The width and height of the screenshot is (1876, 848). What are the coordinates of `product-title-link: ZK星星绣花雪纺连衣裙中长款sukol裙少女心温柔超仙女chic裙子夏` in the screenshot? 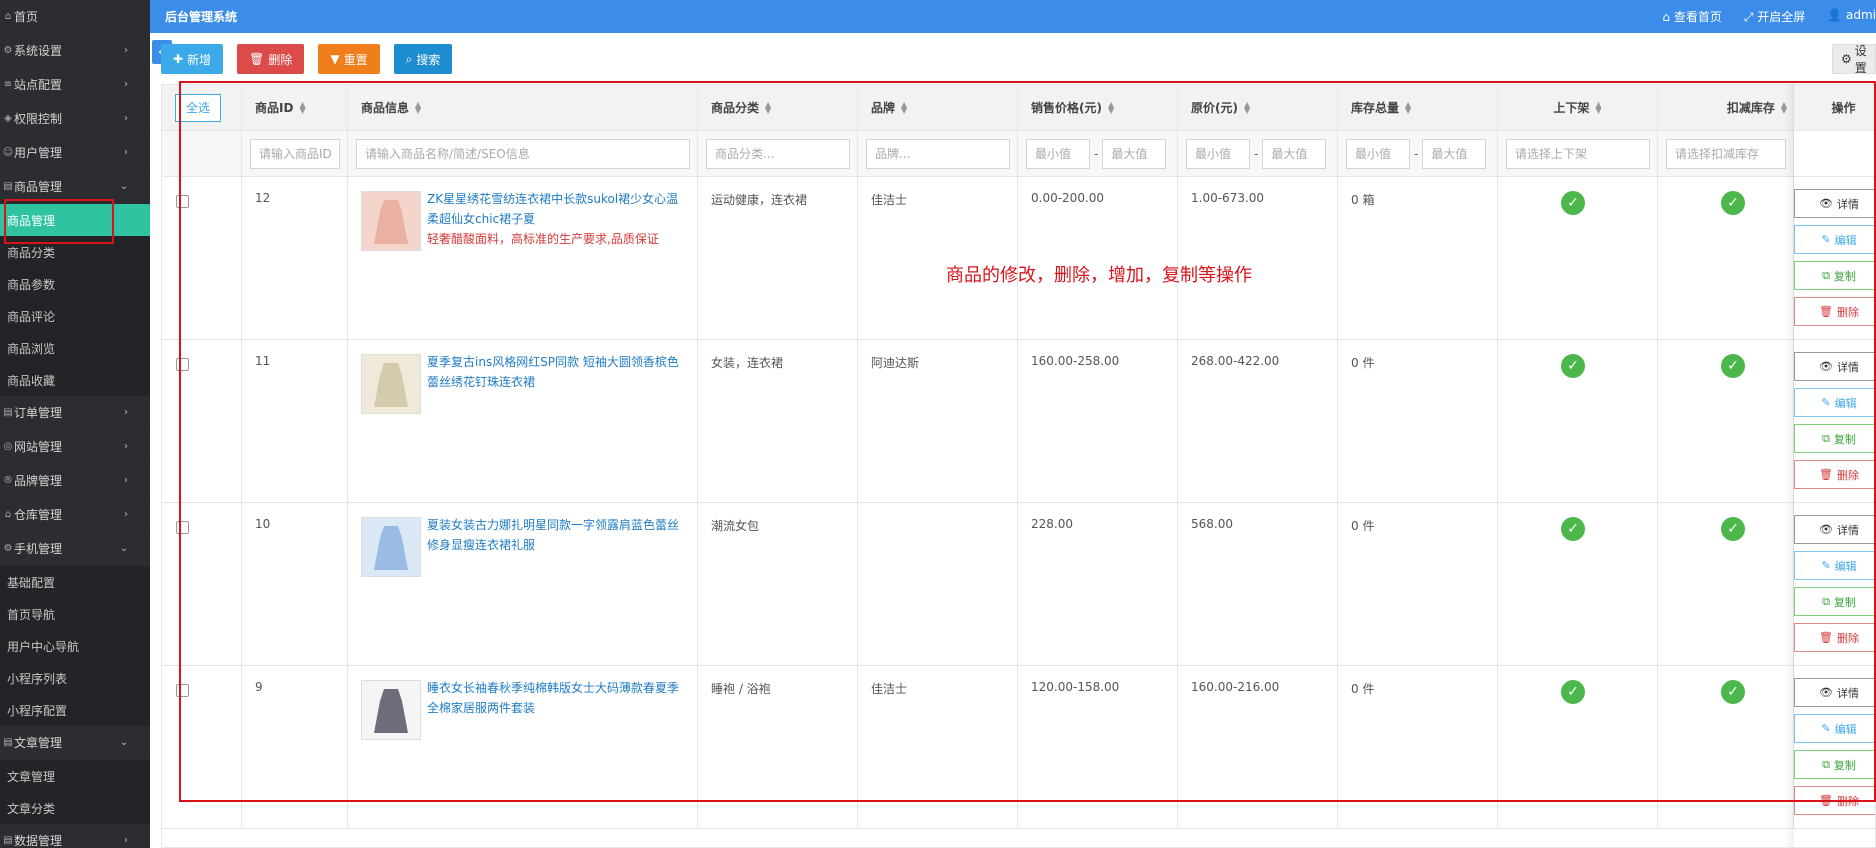 It's located at (558, 209).